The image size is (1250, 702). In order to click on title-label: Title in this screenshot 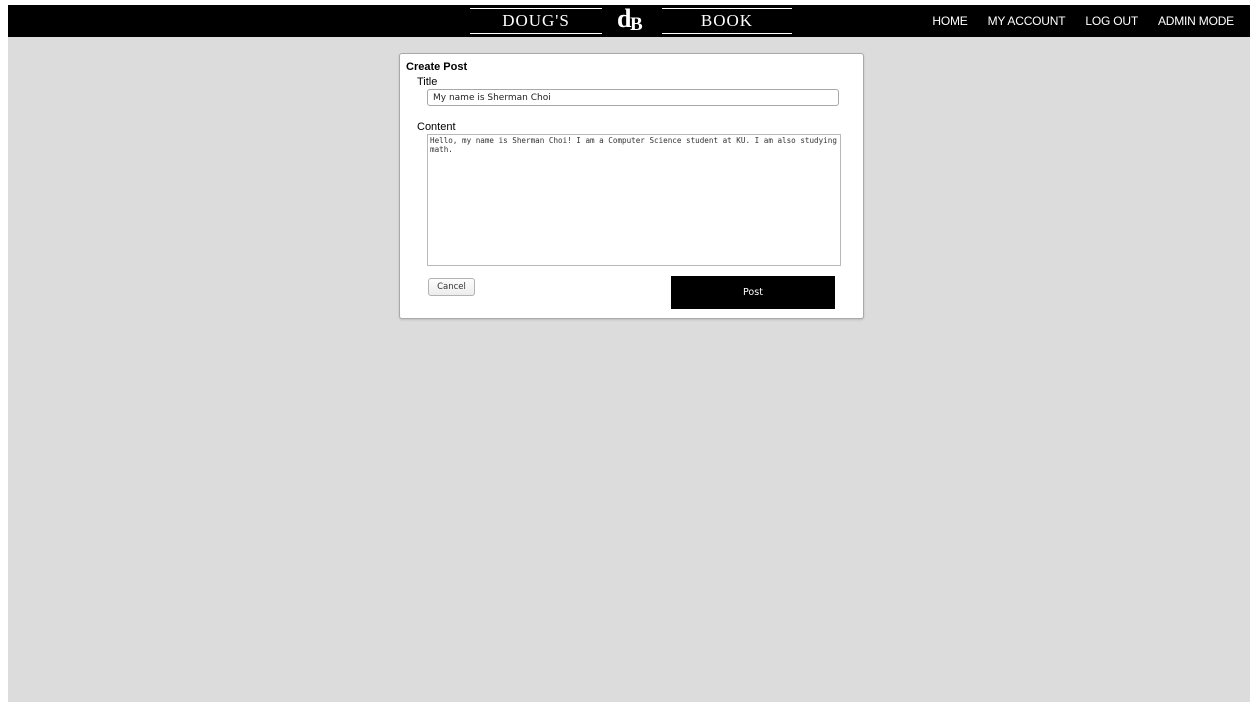, I will do `click(427, 82)`.